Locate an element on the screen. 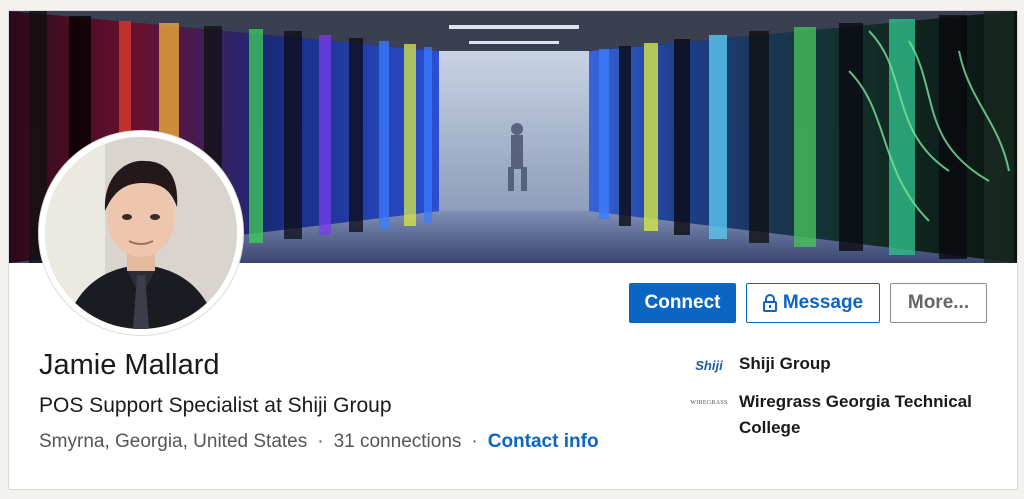 This screenshot has height=499, width=1024. avatar is located at coordinates (141, 233).